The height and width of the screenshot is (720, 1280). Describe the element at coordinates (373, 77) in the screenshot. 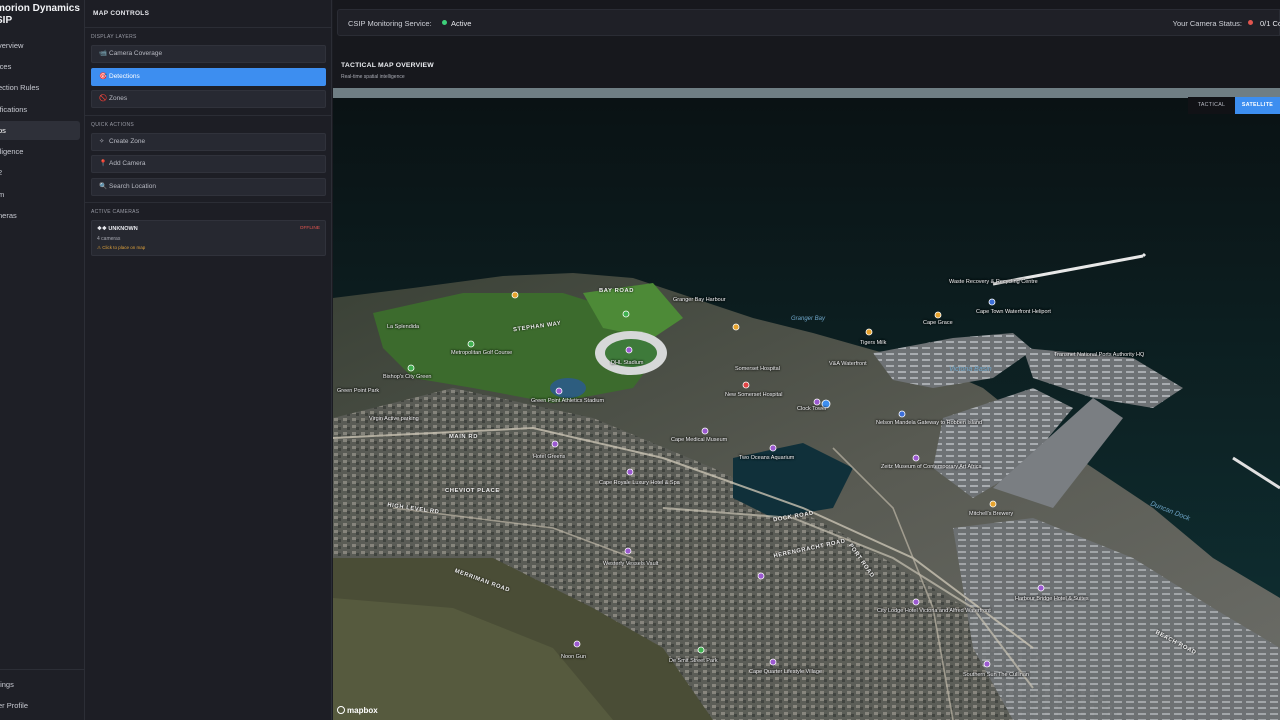

I see `map-subtitle: Real-time spatial intelligence` at that location.